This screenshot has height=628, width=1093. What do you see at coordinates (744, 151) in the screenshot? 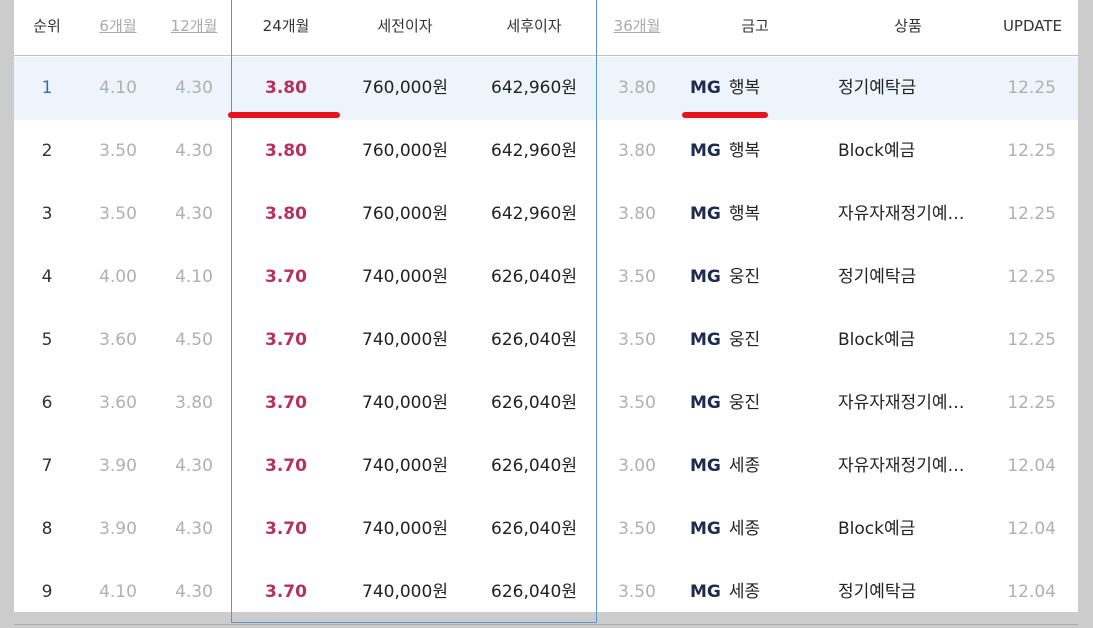
I see `bank-name: 행복` at bounding box center [744, 151].